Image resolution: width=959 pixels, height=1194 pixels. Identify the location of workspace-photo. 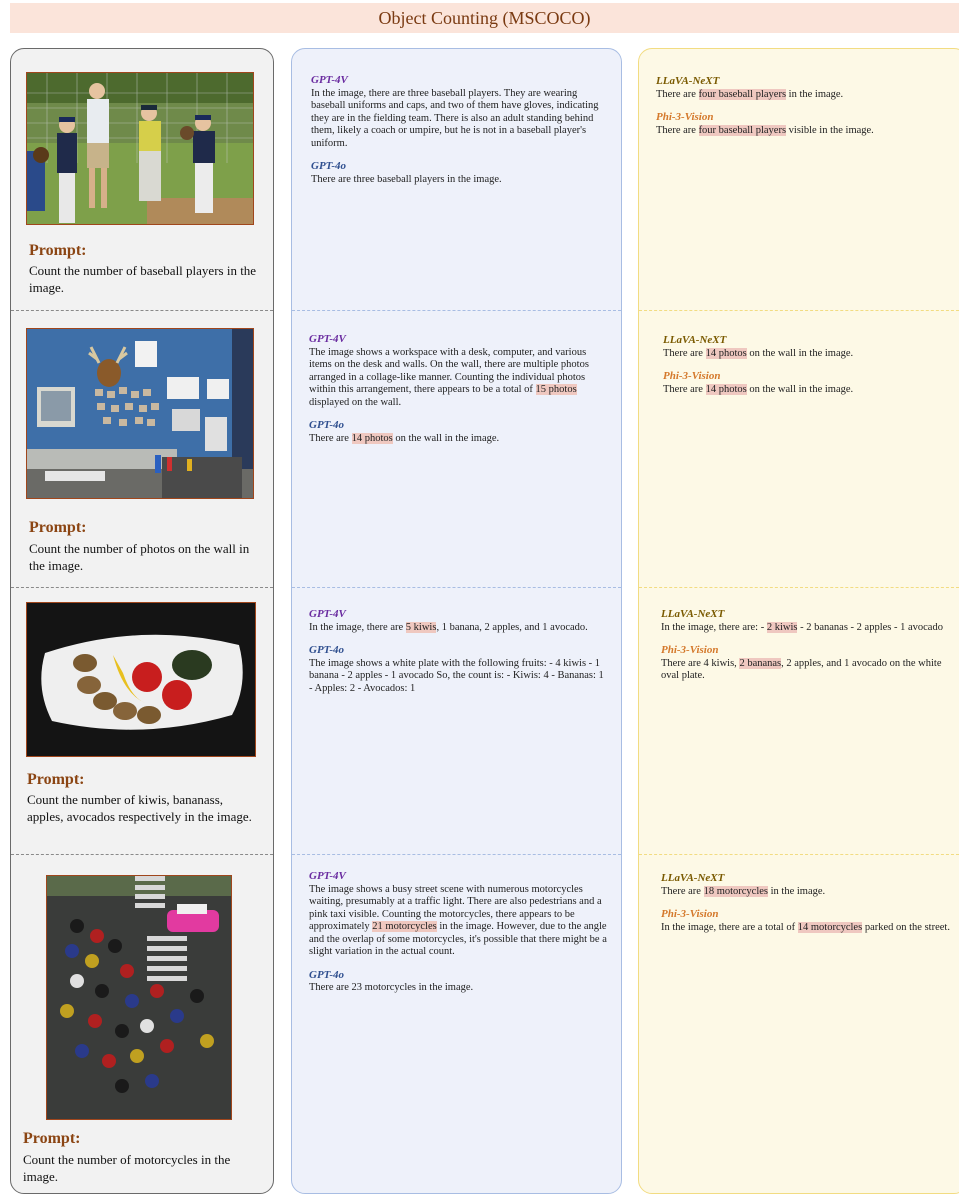
(140, 413).